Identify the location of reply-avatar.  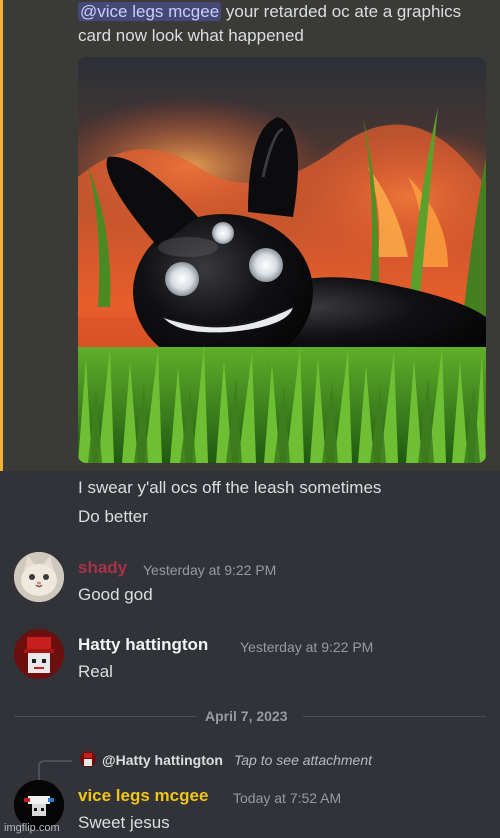
(88, 759).